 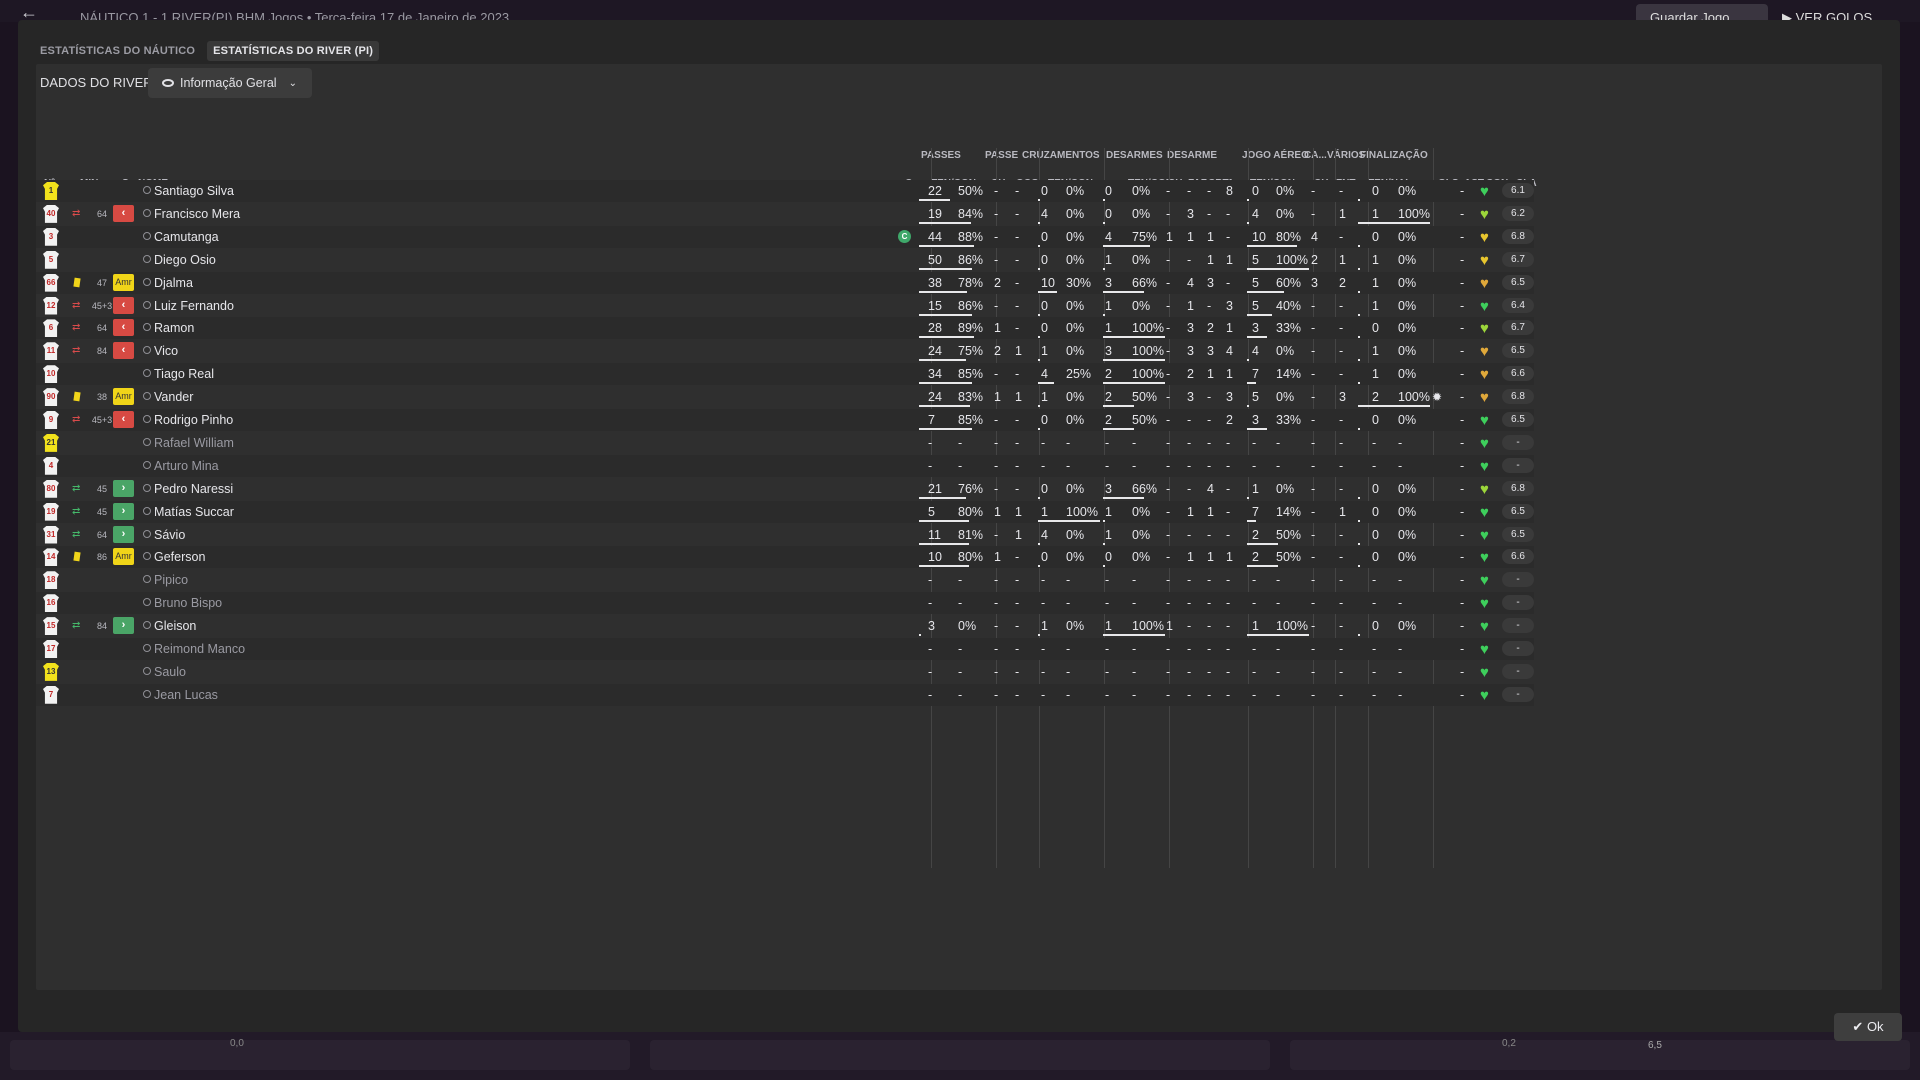 What do you see at coordinates (193, 489) in the screenshot?
I see `player-name: Pedro Naressi` at bounding box center [193, 489].